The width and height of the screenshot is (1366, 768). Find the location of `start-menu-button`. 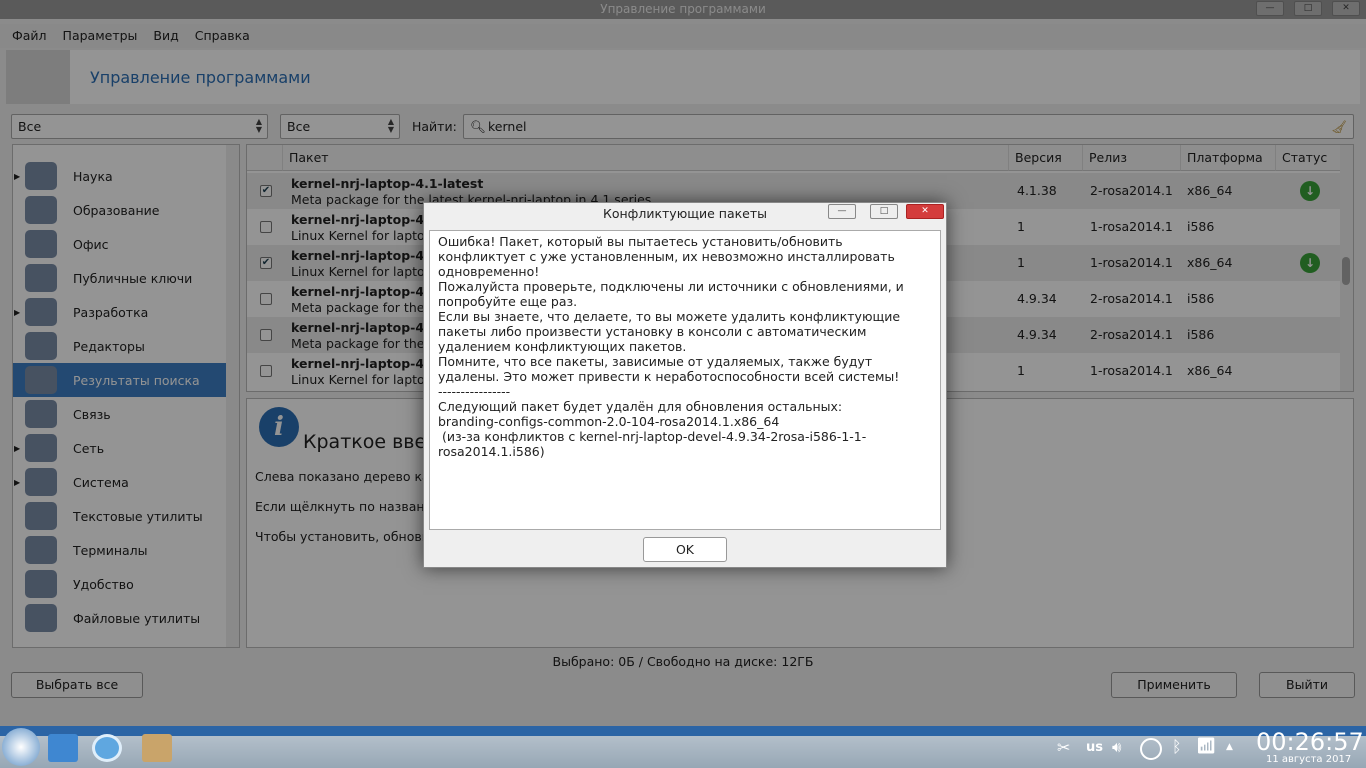

start-menu-button is located at coordinates (21, 747).